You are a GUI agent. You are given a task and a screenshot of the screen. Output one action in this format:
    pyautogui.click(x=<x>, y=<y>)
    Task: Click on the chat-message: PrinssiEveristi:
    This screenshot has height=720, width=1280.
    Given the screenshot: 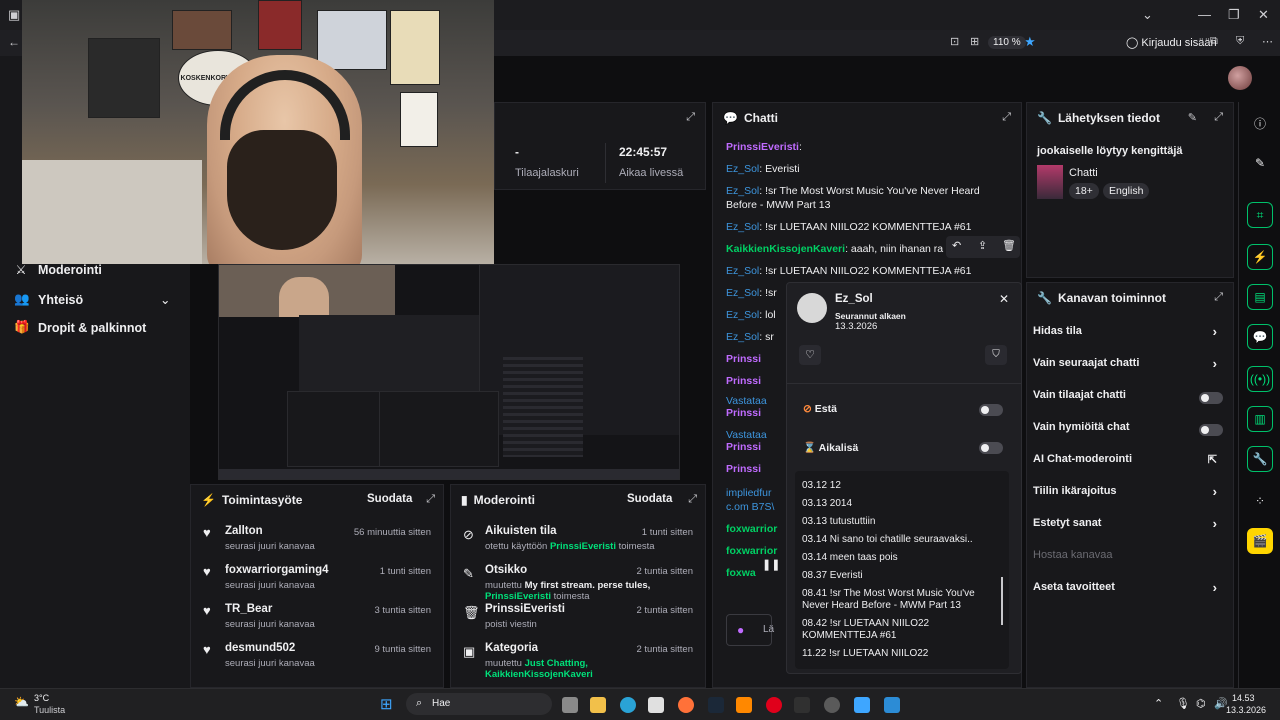 What is the action you would take?
    pyautogui.click(x=864, y=147)
    